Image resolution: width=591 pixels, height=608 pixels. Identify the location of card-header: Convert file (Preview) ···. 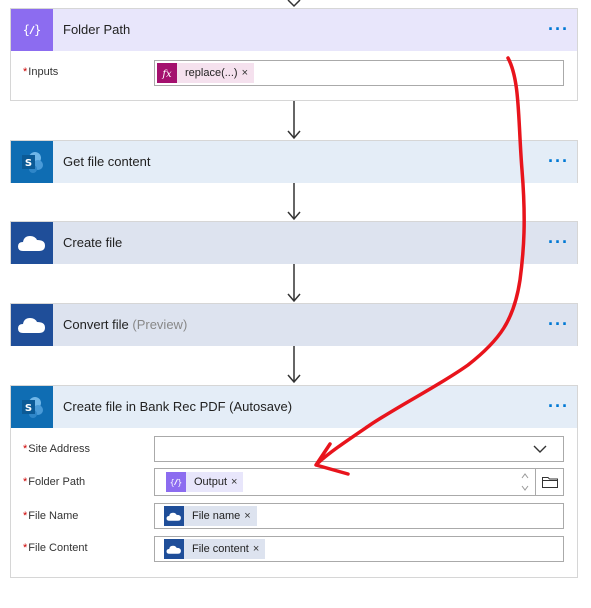
(294, 325).